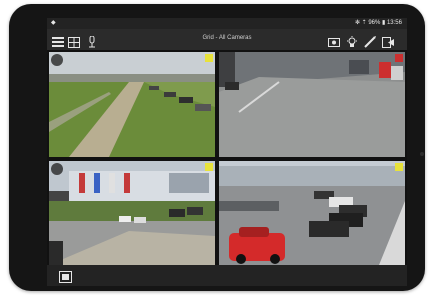 This screenshot has height=295, width=435. What do you see at coordinates (74, 42) in the screenshot?
I see `layout-icon` at bounding box center [74, 42].